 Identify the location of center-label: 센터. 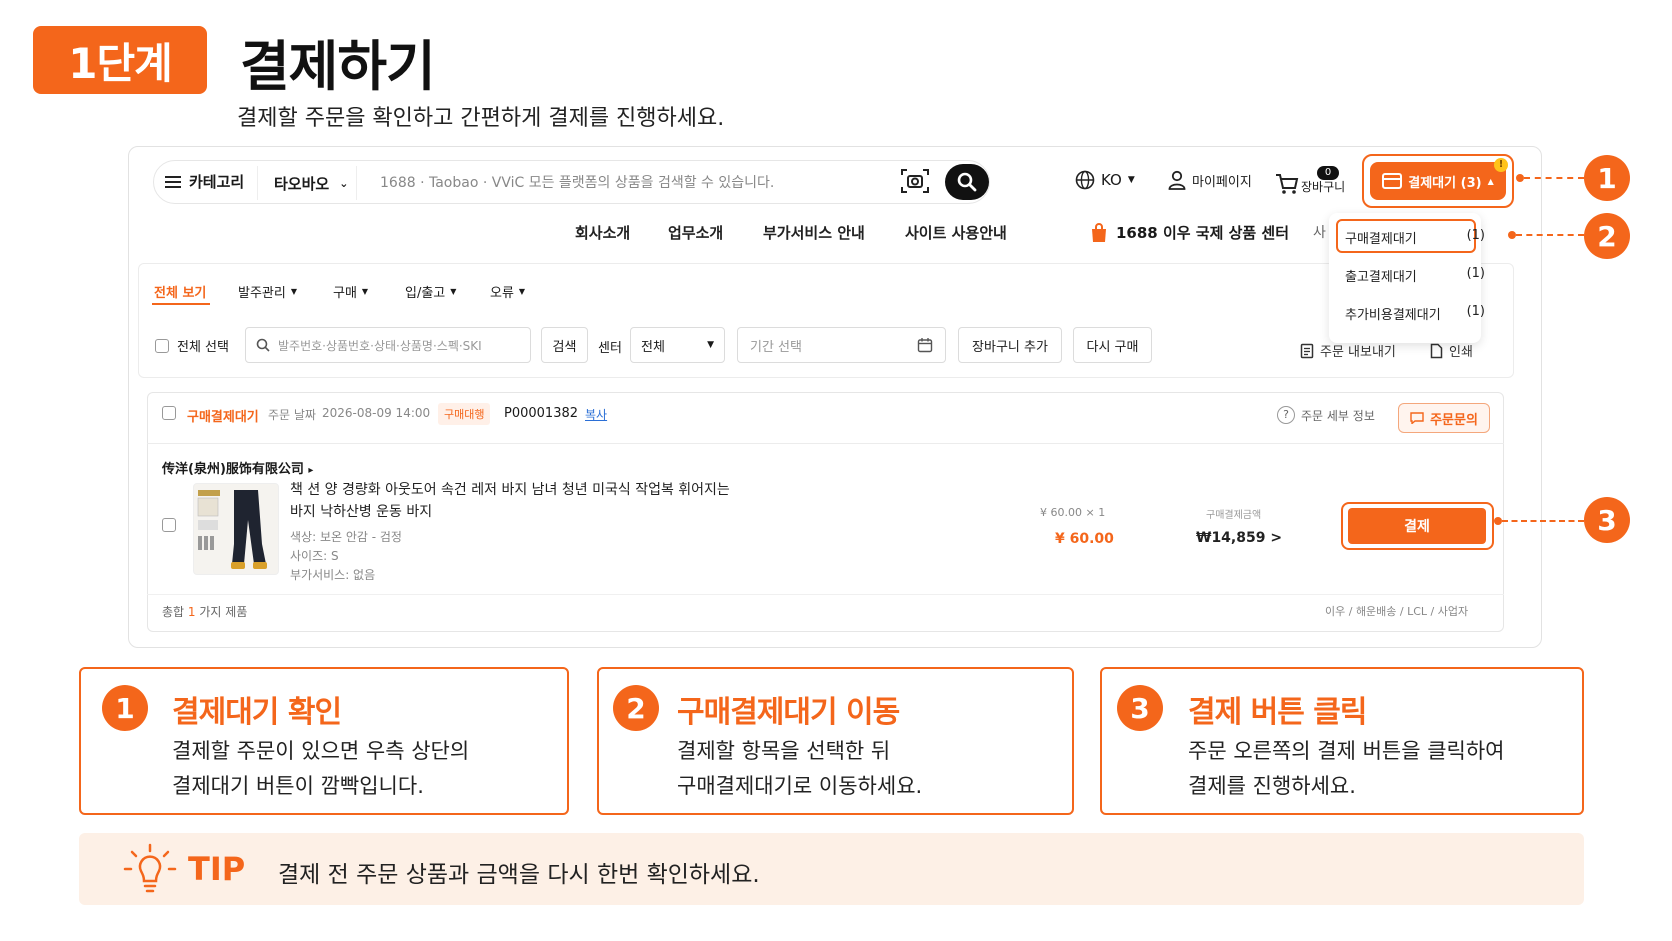
(610, 348).